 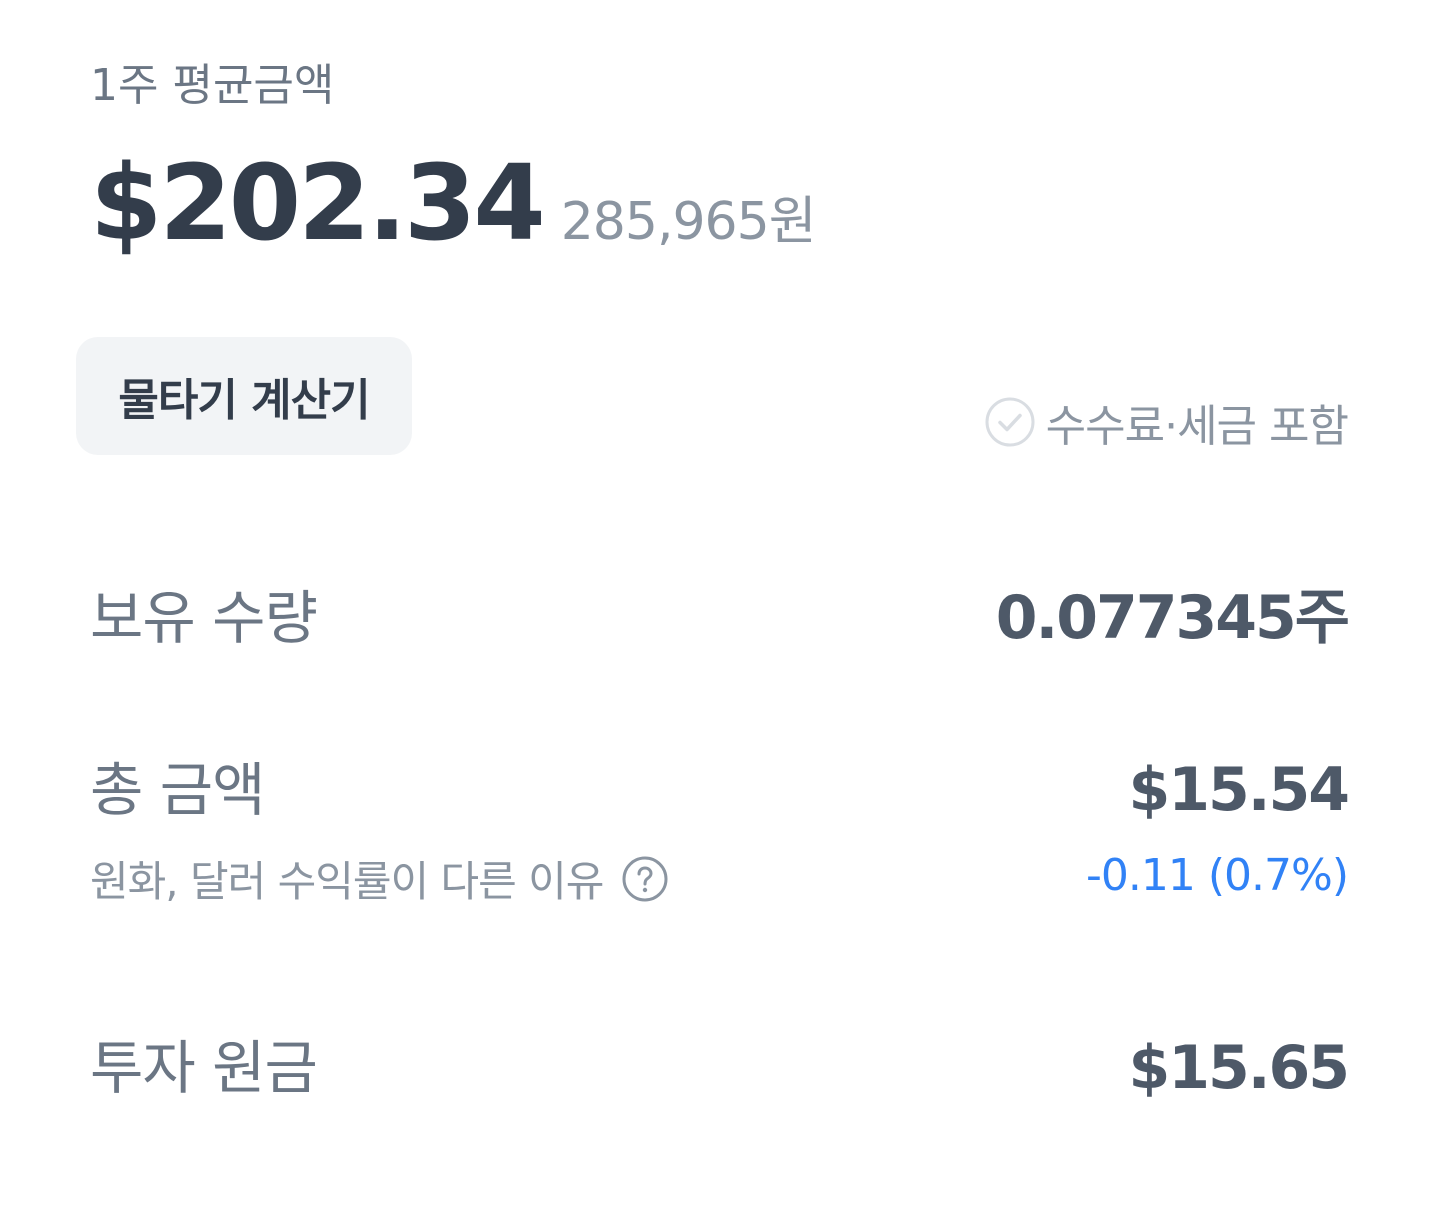 I want to click on avg-price-label: 1주 평균금액, so click(x=212, y=85).